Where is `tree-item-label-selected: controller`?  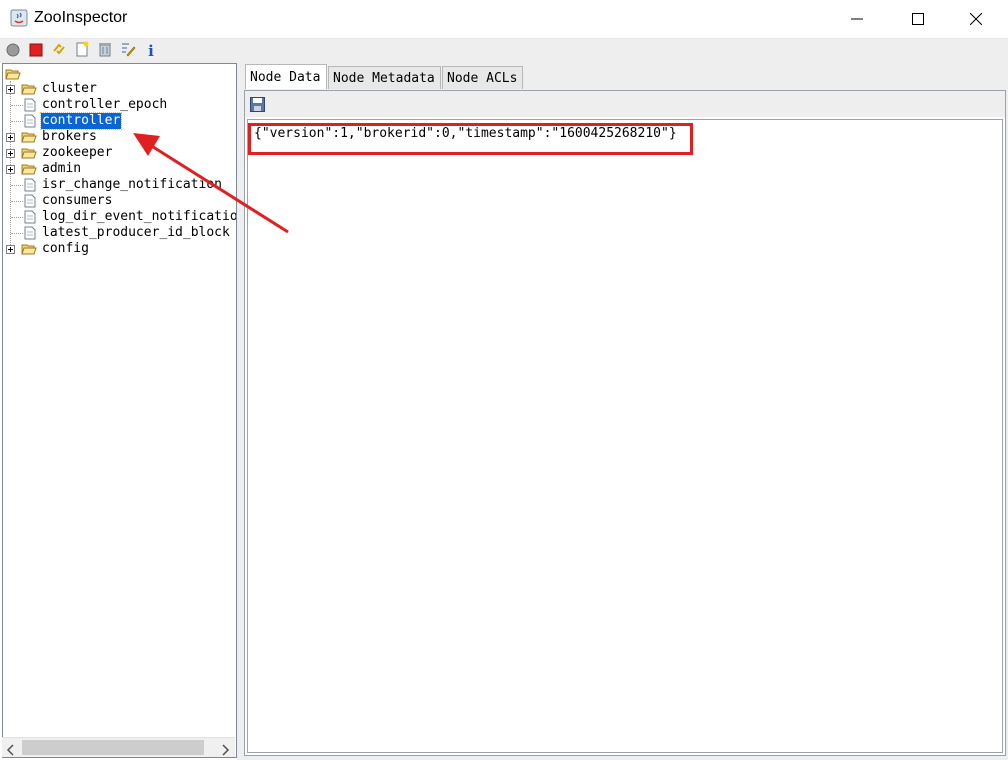
tree-item-label-selected: controller is located at coordinates (81, 121).